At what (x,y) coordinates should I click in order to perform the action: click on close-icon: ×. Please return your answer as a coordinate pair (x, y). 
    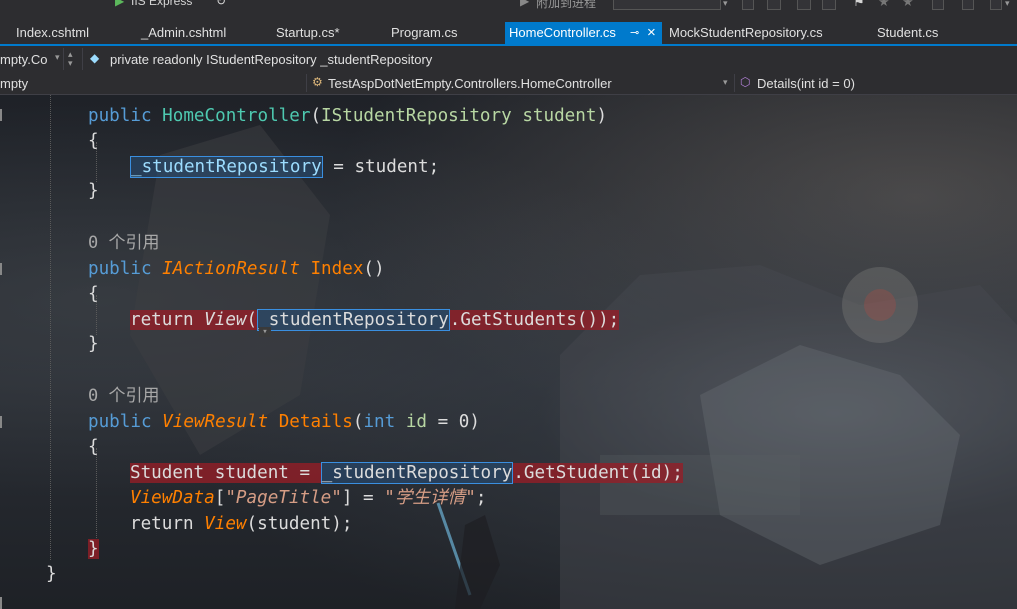
    Looking at the image, I should click on (651, 33).